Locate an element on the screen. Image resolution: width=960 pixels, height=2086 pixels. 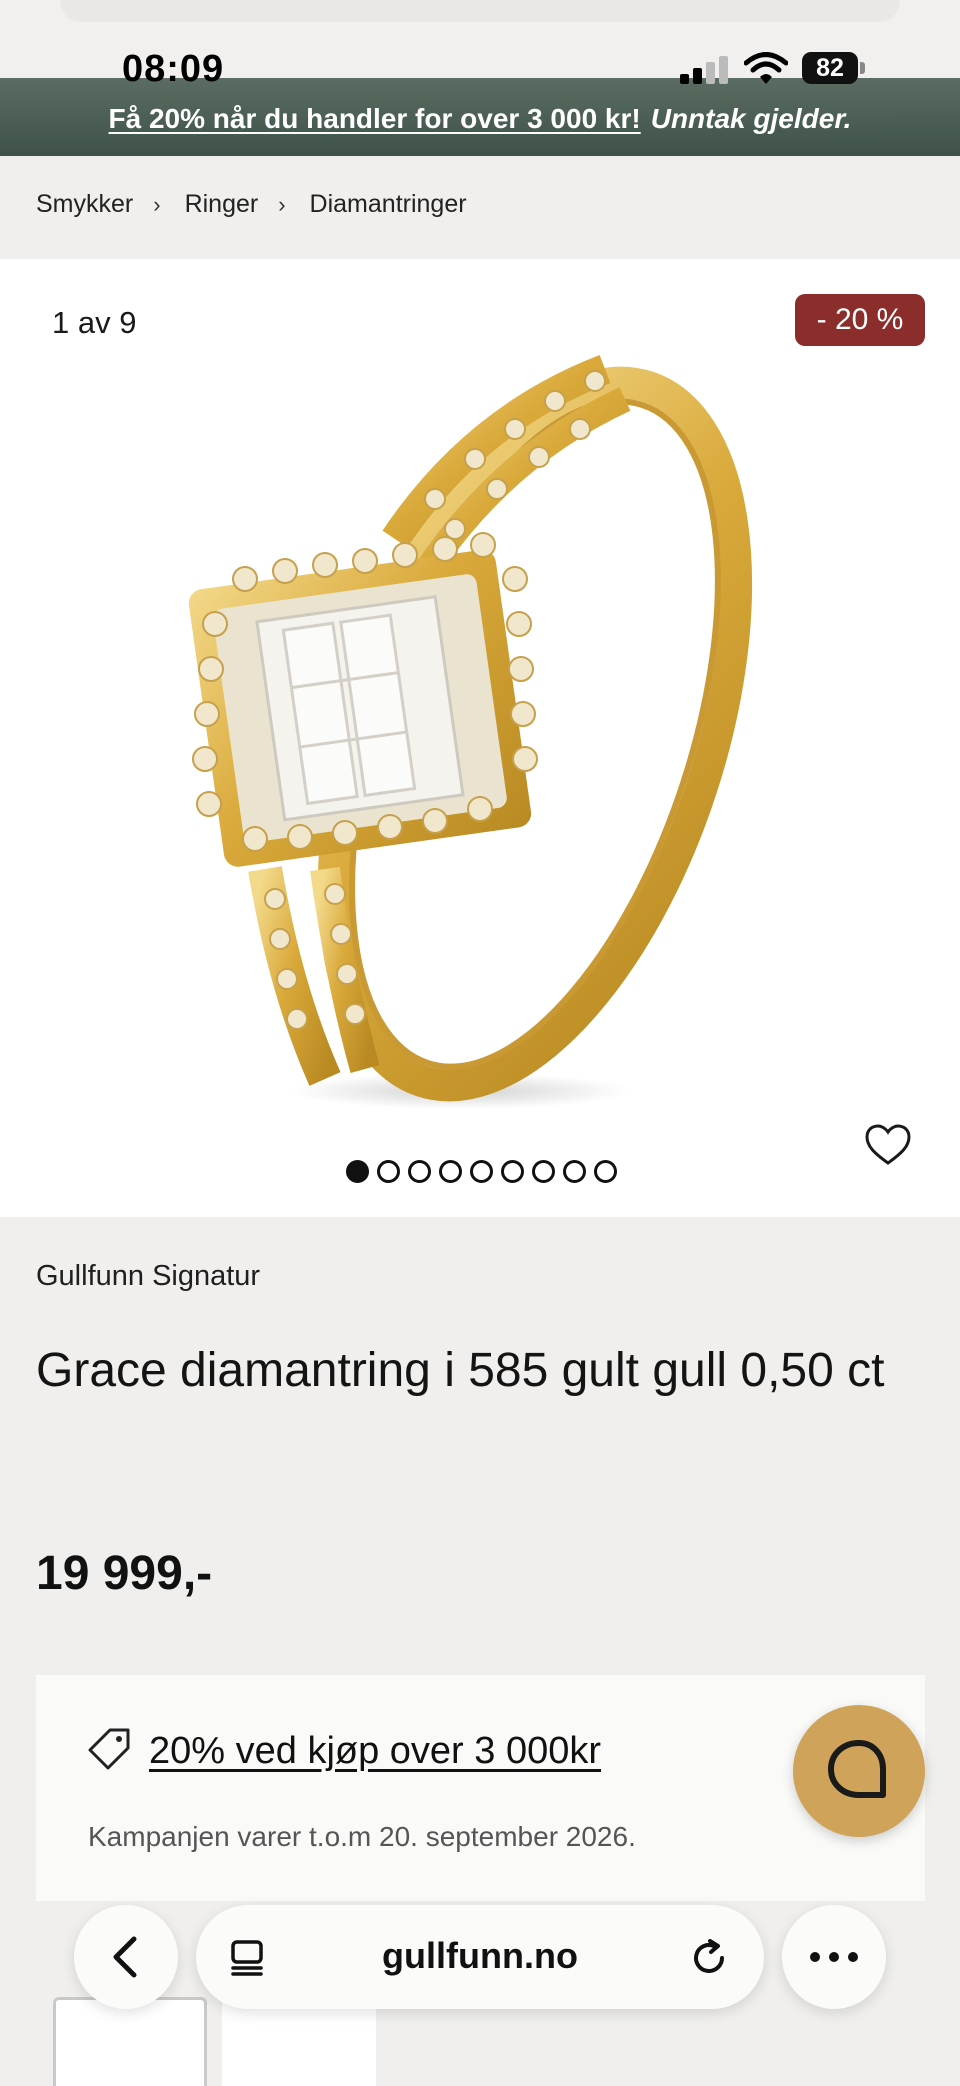
image-counter: 1 av 9 is located at coordinates (94, 322).